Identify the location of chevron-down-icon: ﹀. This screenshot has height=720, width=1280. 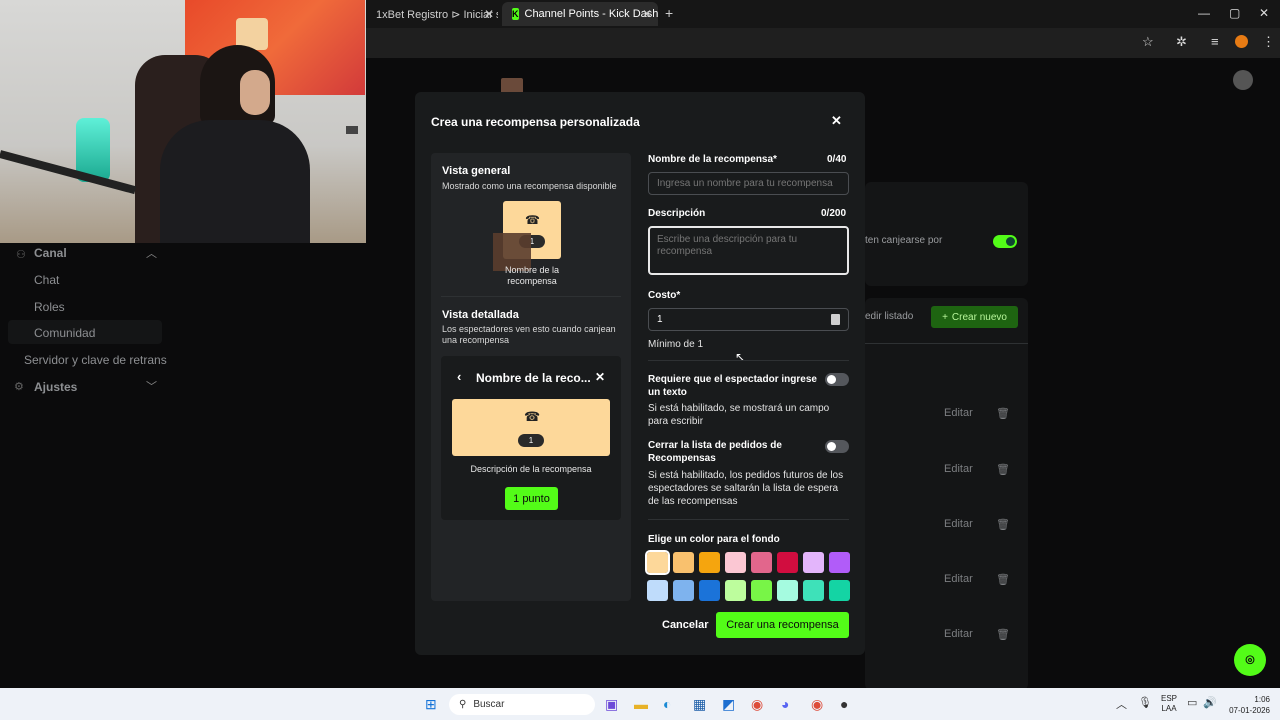
(151, 386).